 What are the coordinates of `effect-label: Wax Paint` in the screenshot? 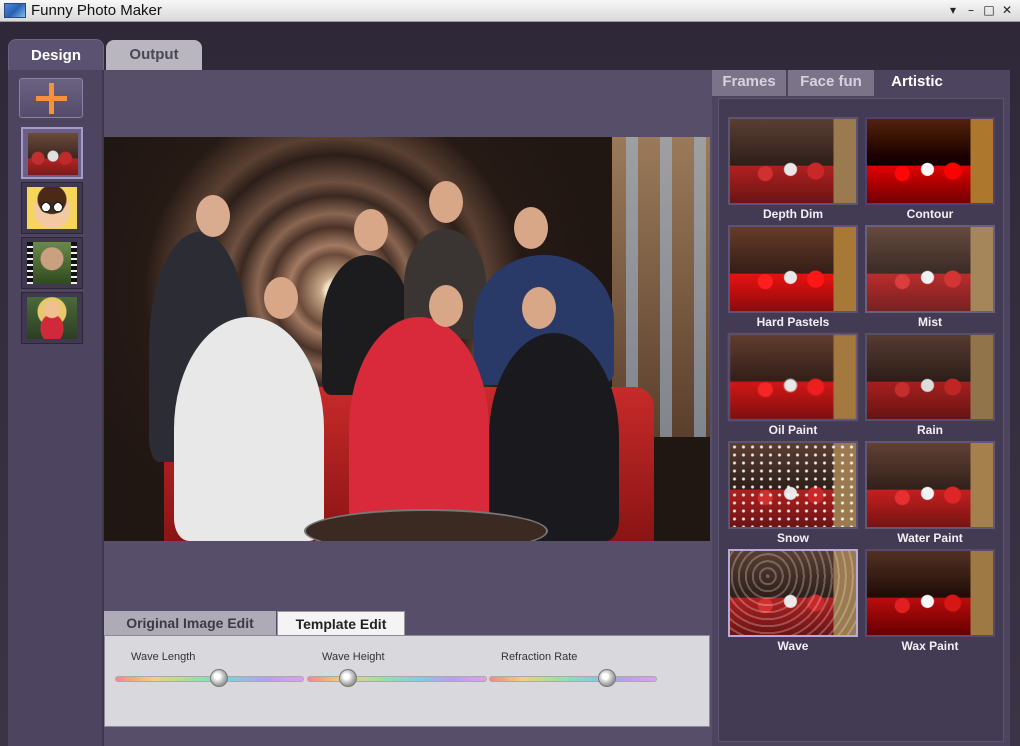 It's located at (930, 646).